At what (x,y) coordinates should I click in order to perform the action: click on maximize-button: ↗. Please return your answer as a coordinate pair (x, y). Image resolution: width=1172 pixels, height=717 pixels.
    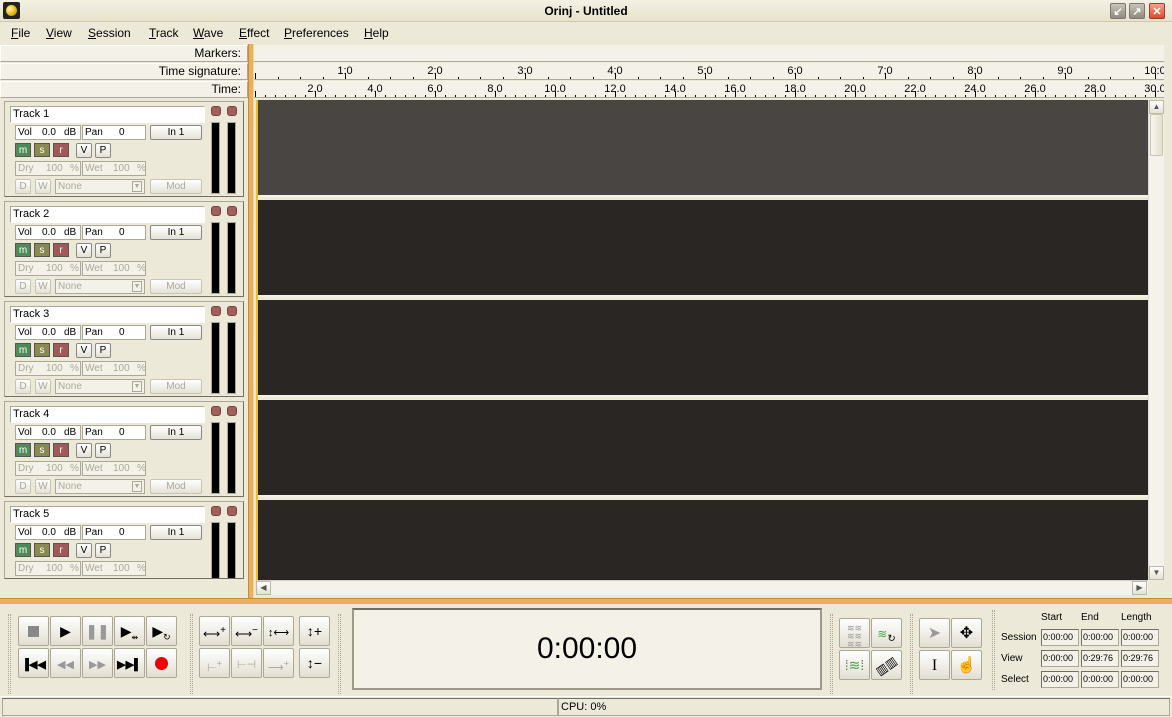
    Looking at the image, I should click on (1137, 11).